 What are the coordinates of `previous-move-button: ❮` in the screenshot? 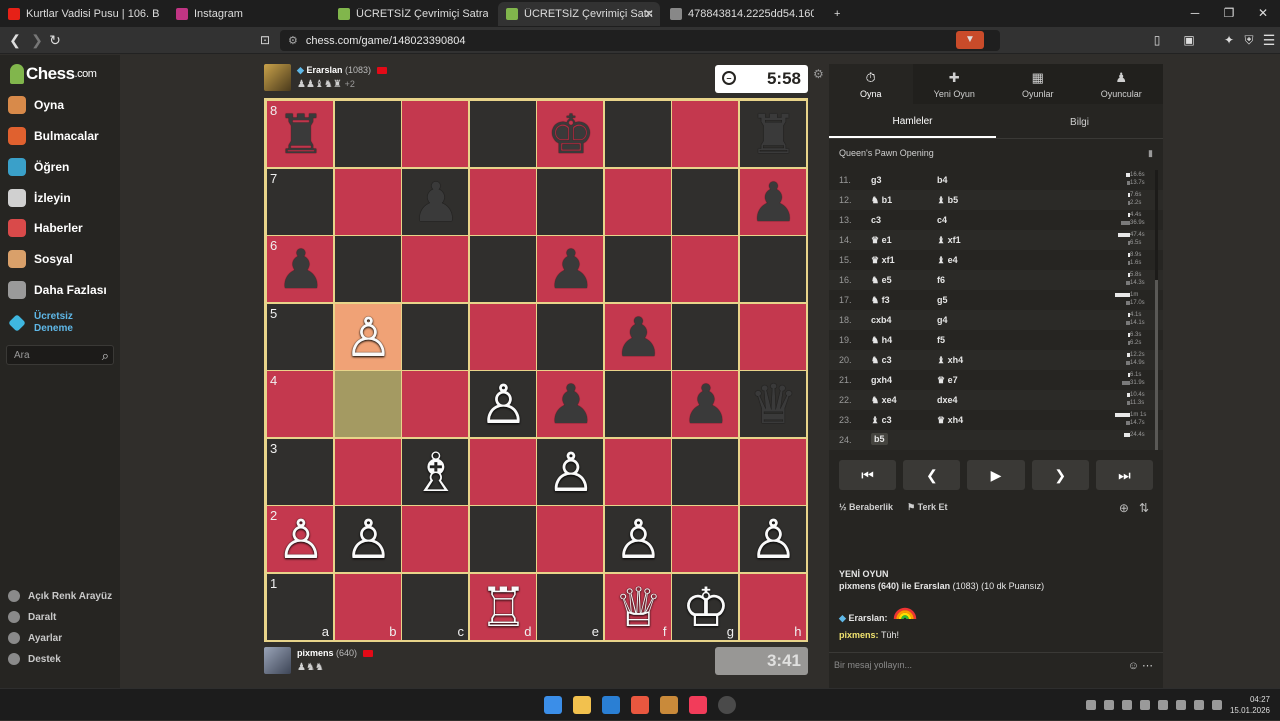 It's located at (932, 475).